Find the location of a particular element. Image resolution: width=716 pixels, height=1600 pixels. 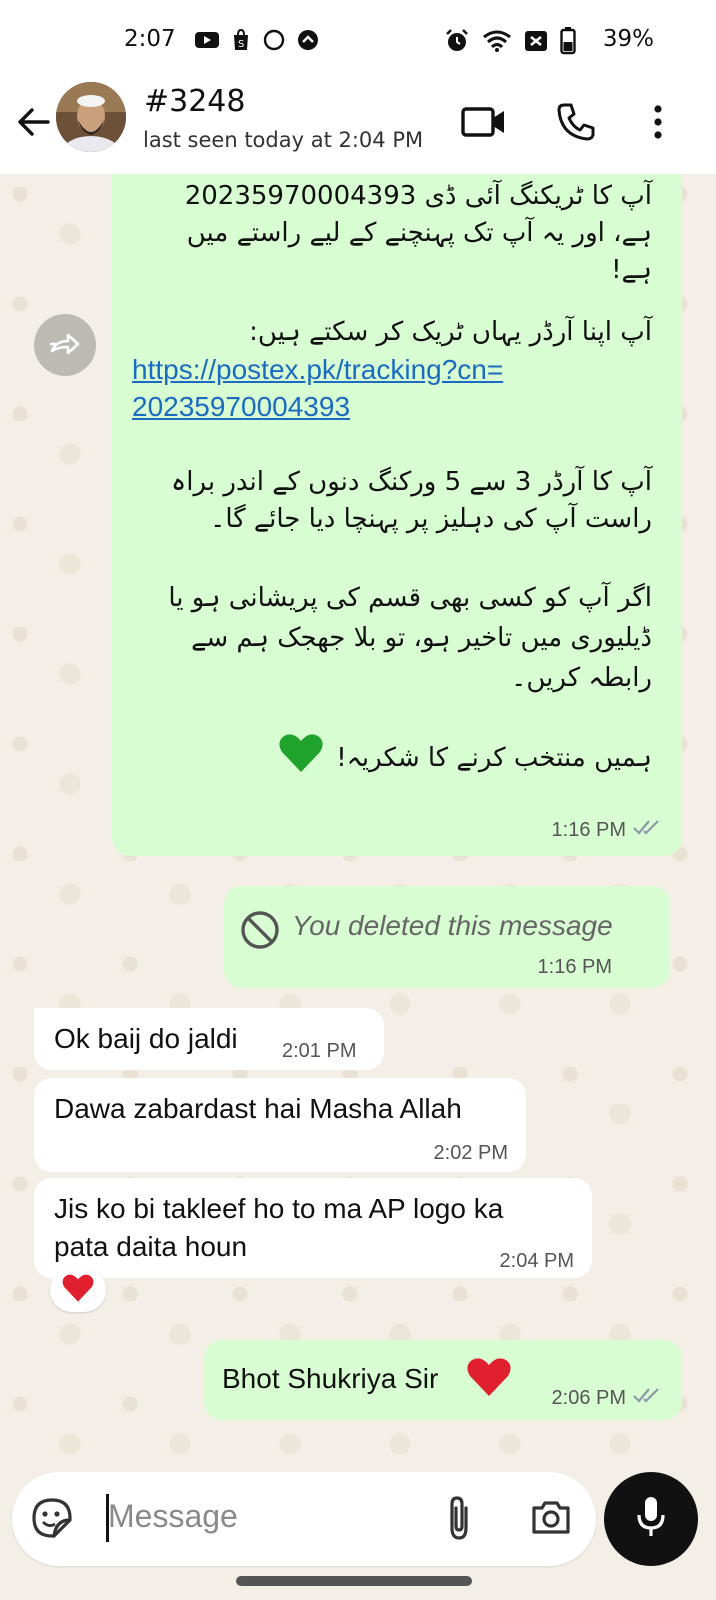

message-text: pata daita houn is located at coordinates (151, 1246).